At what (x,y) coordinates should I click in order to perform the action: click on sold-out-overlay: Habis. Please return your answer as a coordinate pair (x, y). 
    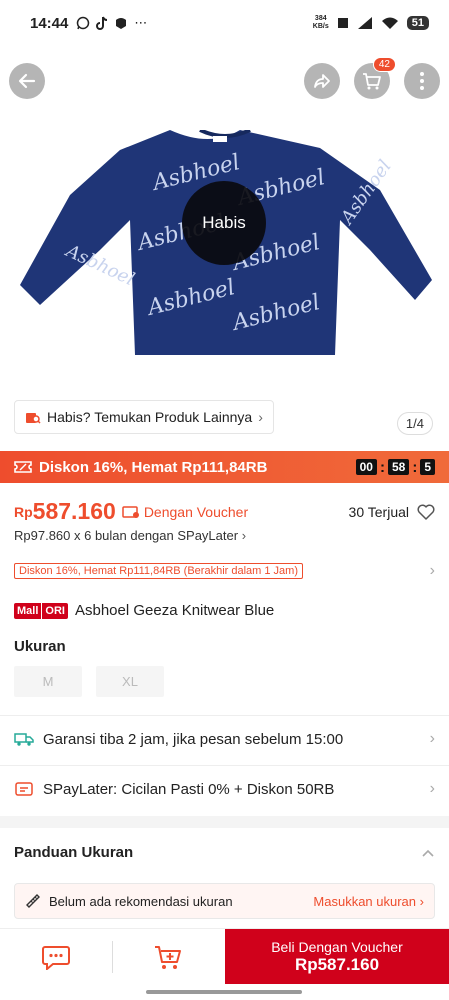
    Looking at the image, I should click on (224, 223).